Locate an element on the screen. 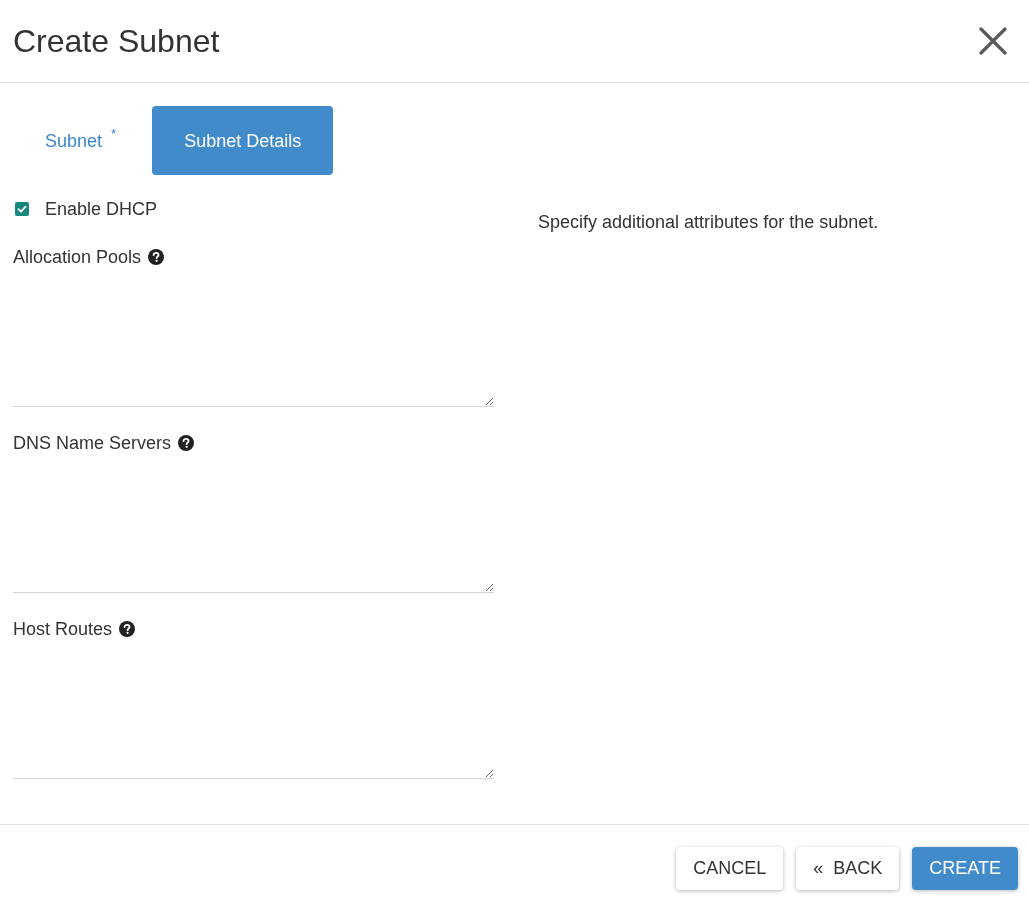 This screenshot has width=1029, height=904. checkbox is located at coordinates (22, 209).